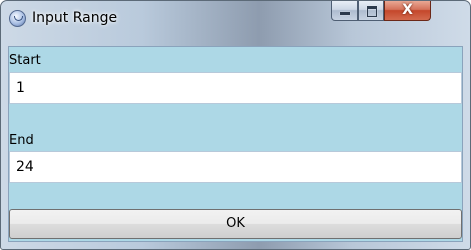 This screenshot has height=250, width=471. I want to click on close-button: X, so click(407, 11).